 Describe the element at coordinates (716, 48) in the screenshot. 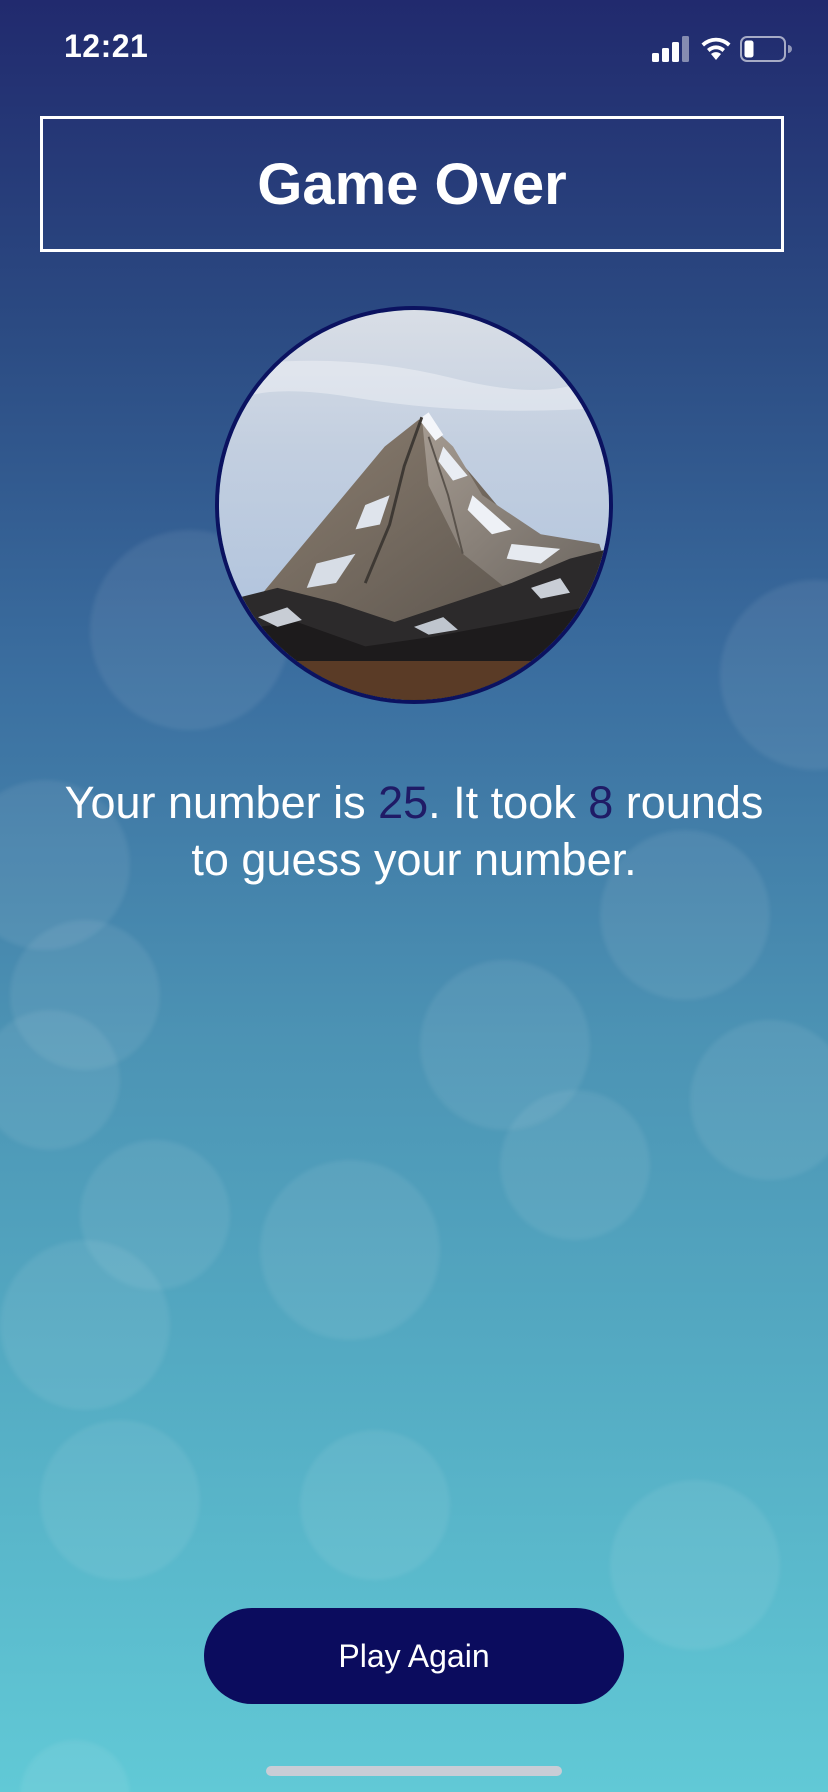

I see `wifi-icon` at that location.